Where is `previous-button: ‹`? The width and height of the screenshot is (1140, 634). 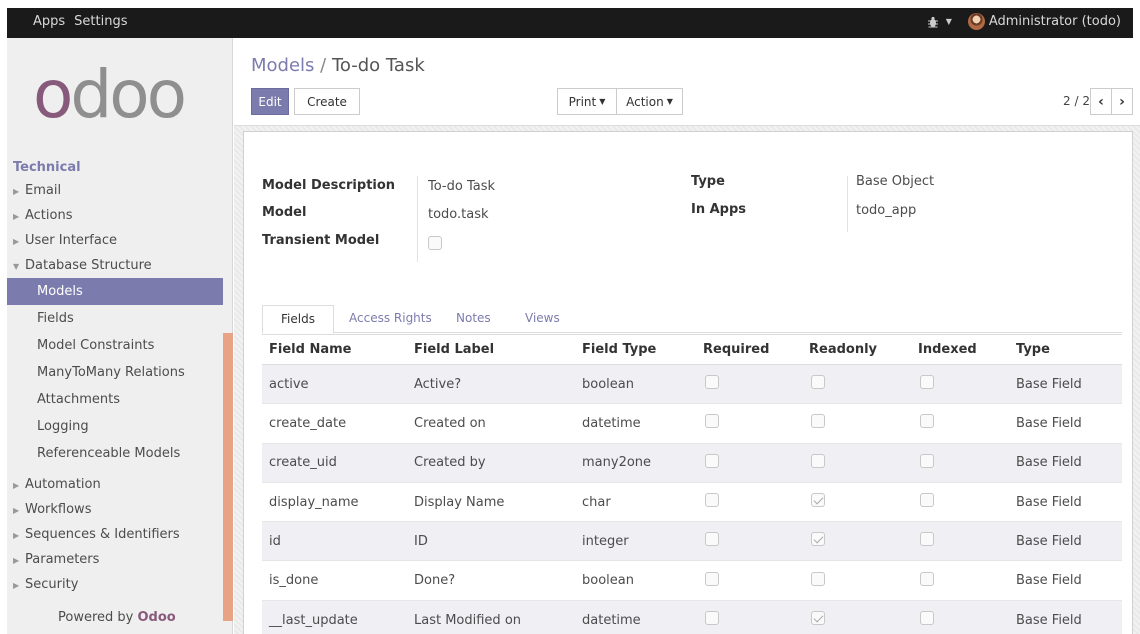 previous-button: ‹ is located at coordinates (1100, 101).